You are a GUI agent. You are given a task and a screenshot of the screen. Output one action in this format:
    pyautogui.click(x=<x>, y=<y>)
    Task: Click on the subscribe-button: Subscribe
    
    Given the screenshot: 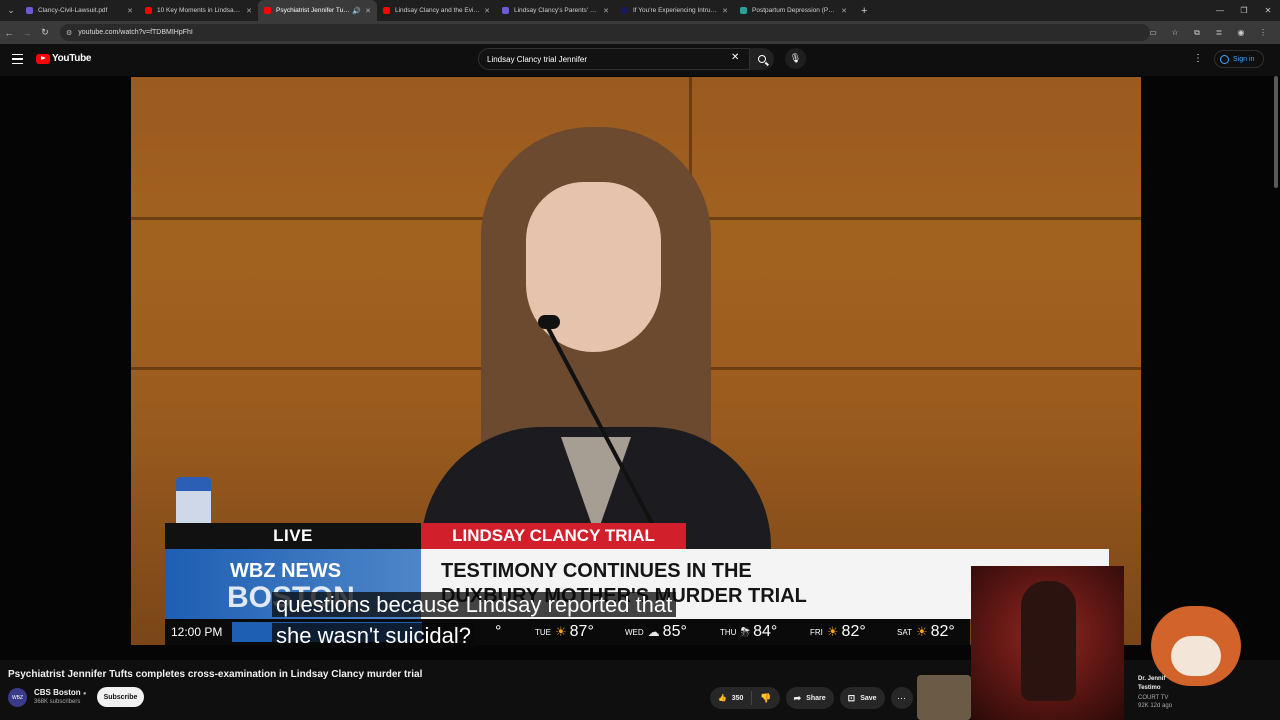 What is the action you would take?
    pyautogui.click(x=120, y=697)
    